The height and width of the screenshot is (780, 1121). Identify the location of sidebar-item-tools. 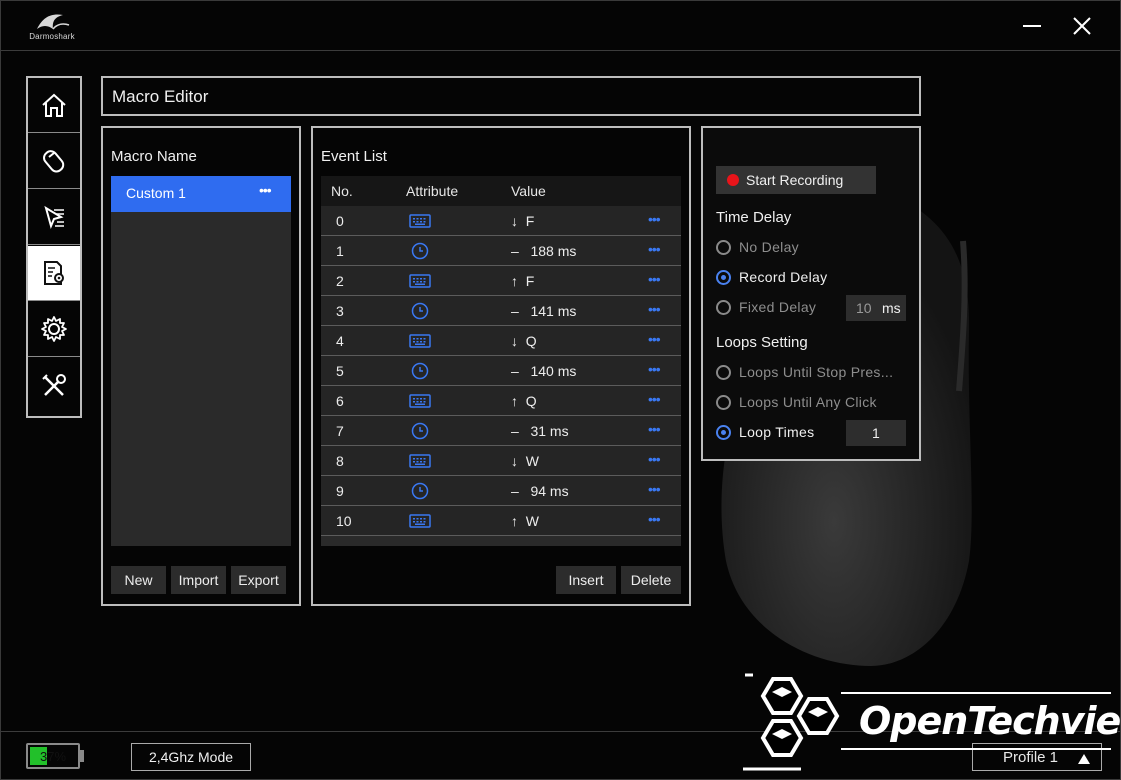
(54, 385).